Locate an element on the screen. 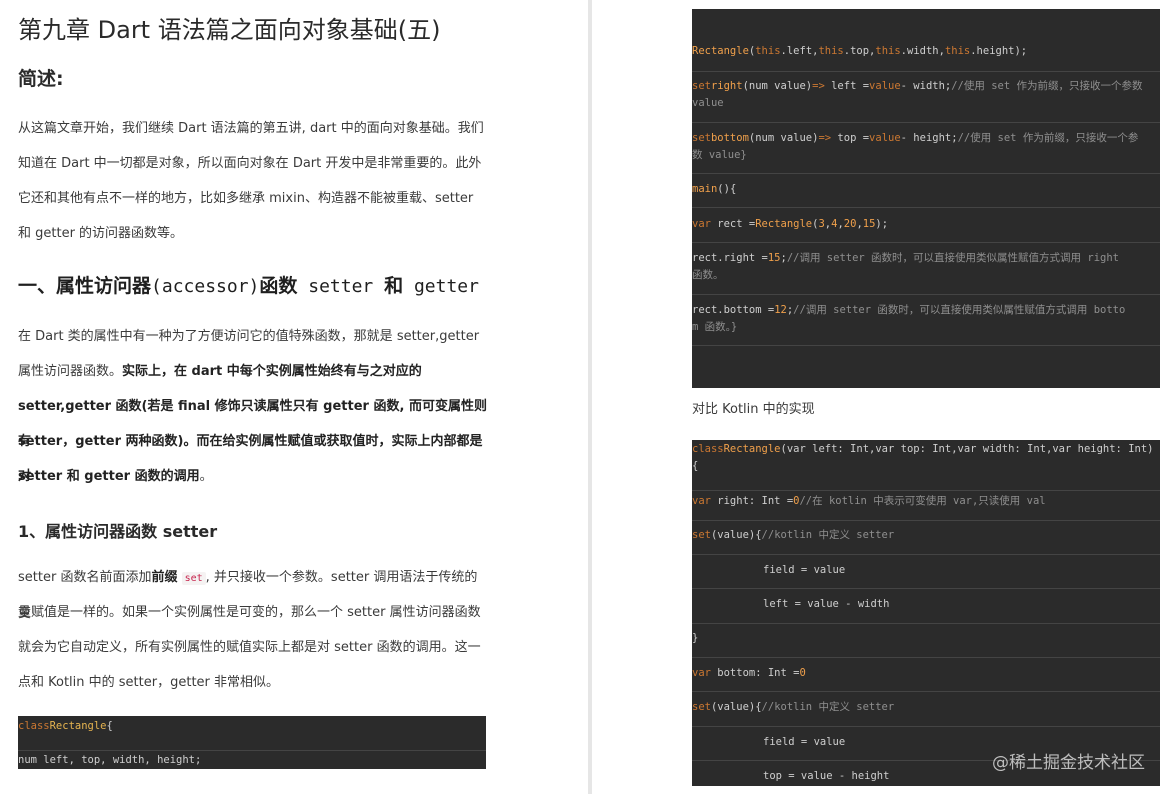  para-line: setter 和 getter 函数的调用。 is located at coordinates (253, 476).